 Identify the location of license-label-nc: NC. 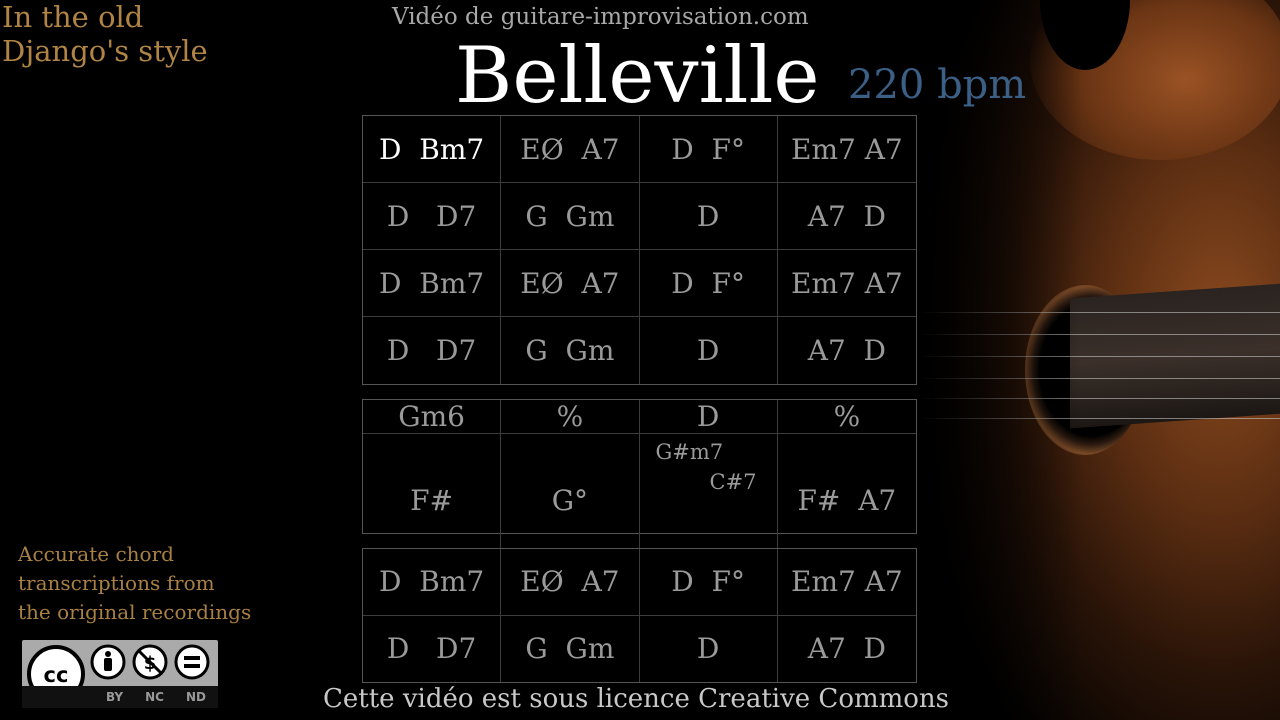
(154, 697).